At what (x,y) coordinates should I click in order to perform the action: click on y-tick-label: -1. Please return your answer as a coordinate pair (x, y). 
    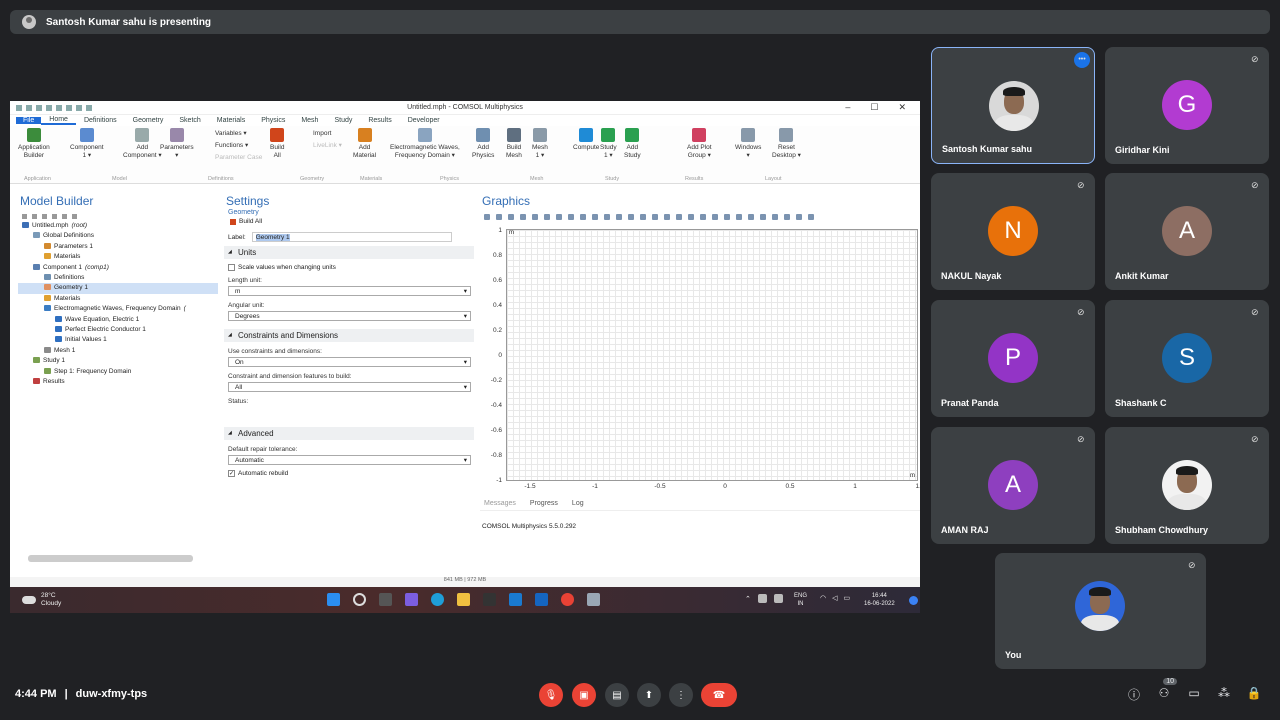
    Looking at the image, I should click on (499, 480).